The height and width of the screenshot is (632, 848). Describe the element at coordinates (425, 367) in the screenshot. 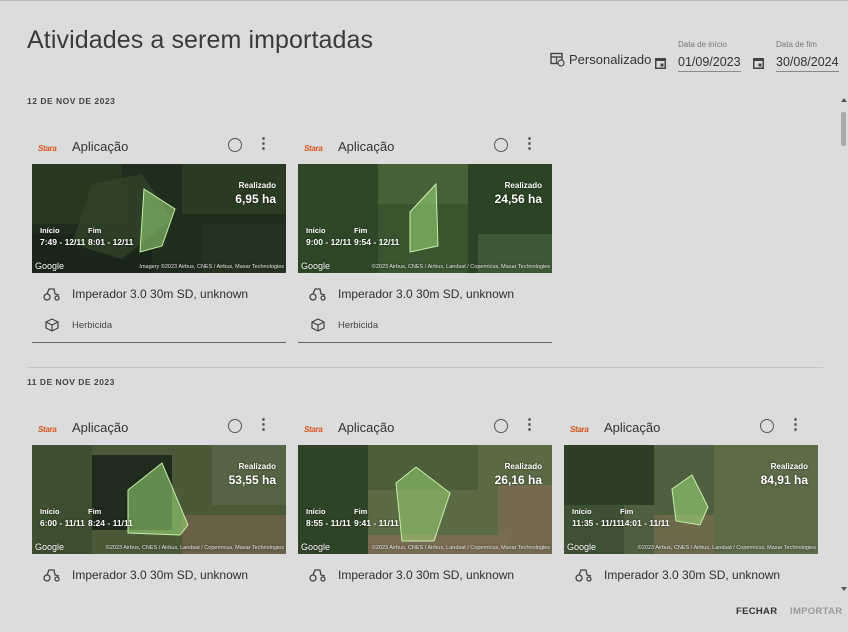

I see `section-divider` at that location.